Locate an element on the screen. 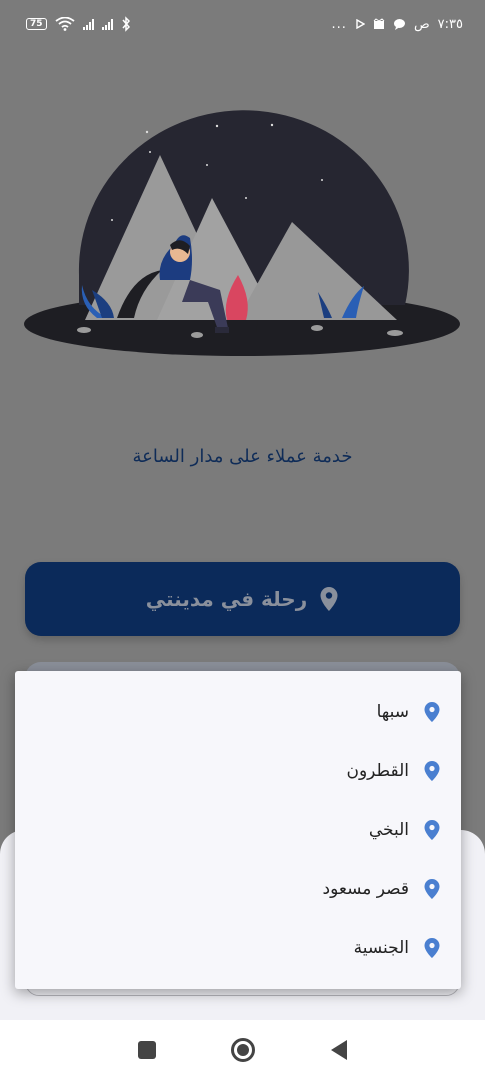 The height and width of the screenshot is (1080, 485). clock: ٧:٣٥ is located at coordinates (450, 24).